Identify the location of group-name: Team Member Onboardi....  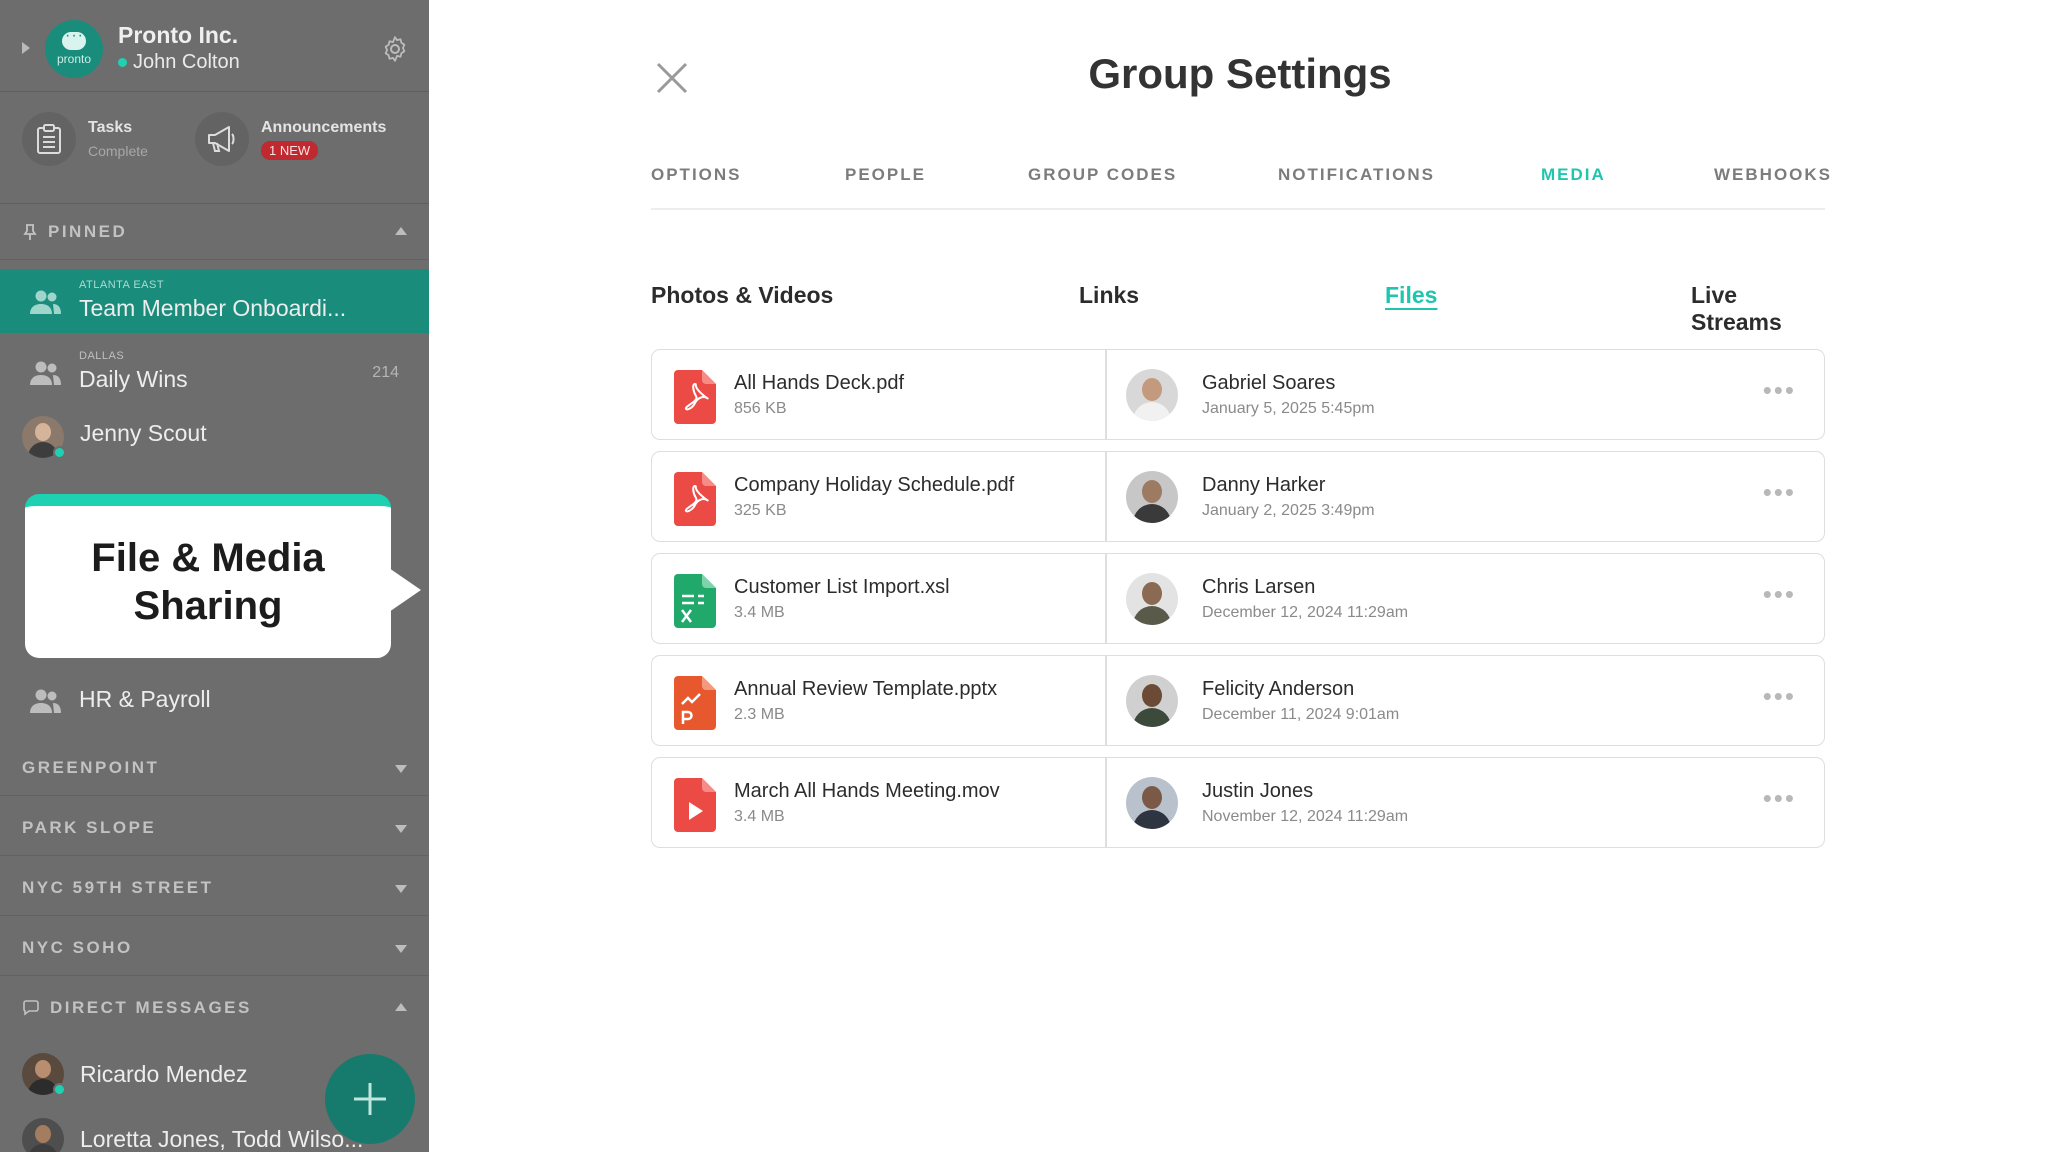
(213, 308).